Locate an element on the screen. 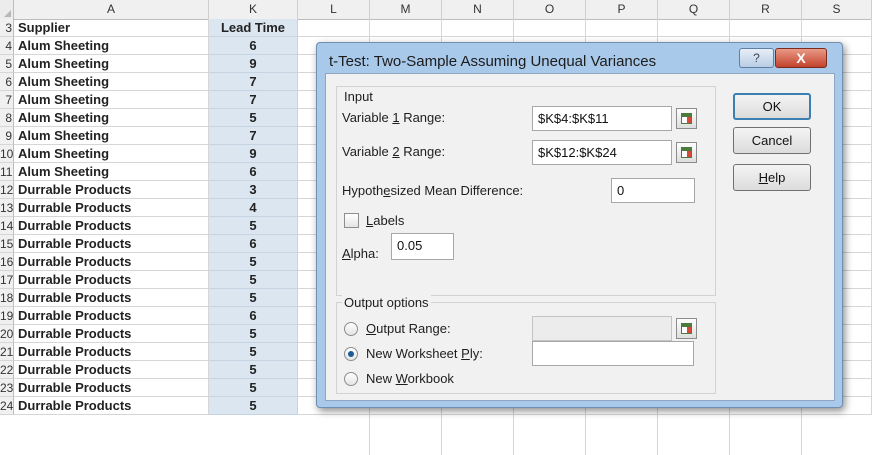 The height and width of the screenshot is (455, 872). row-number: 5 is located at coordinates (7, 64).